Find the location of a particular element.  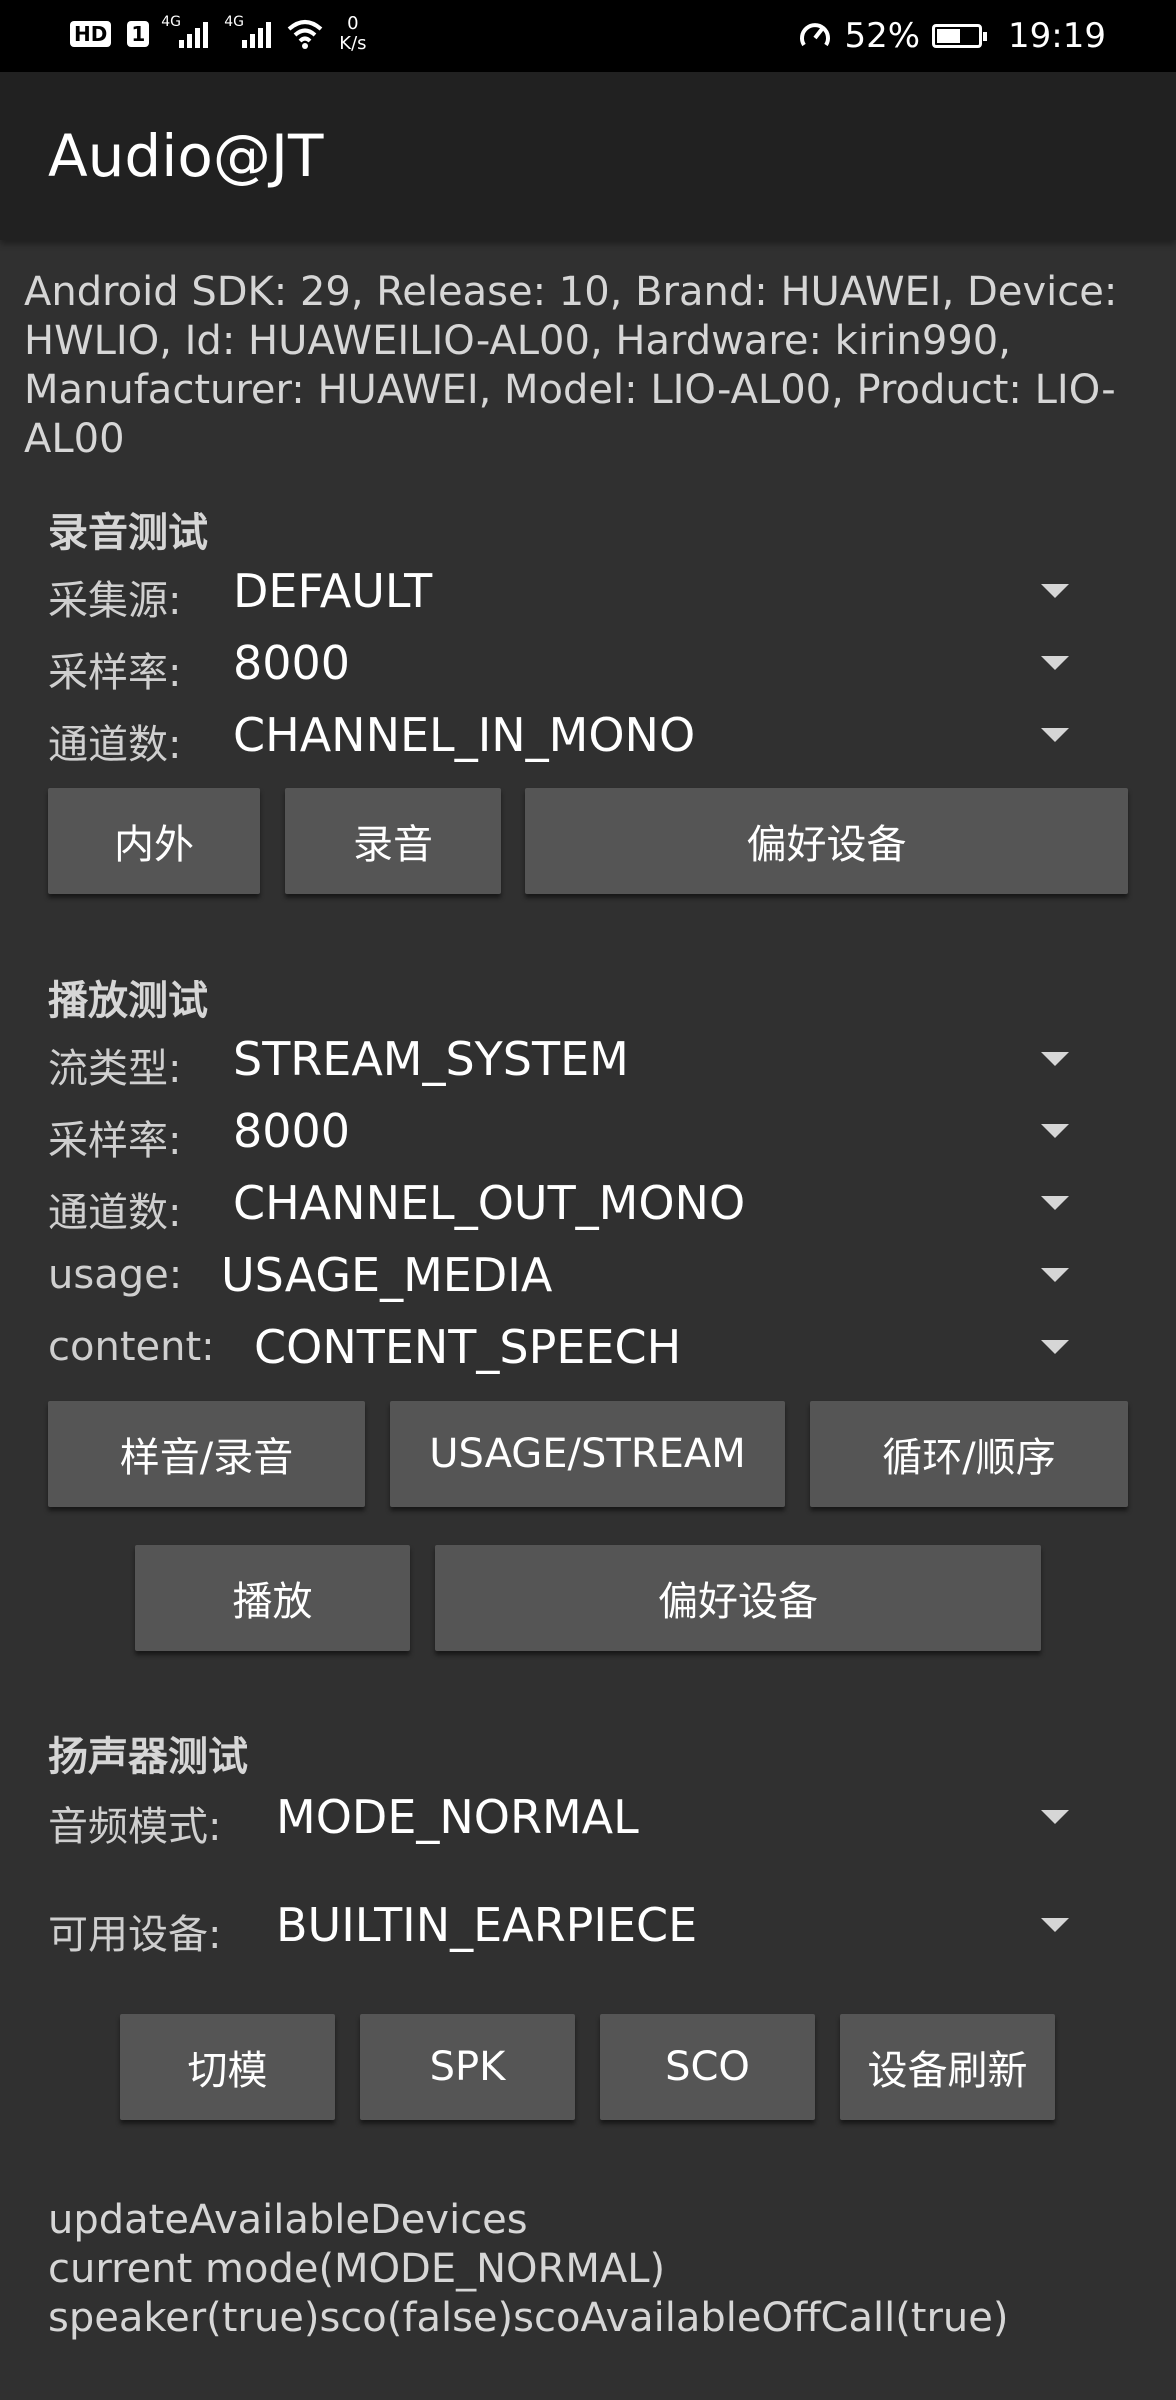

switch-mode-button: 切模 is located at coordinates (227, 2067).